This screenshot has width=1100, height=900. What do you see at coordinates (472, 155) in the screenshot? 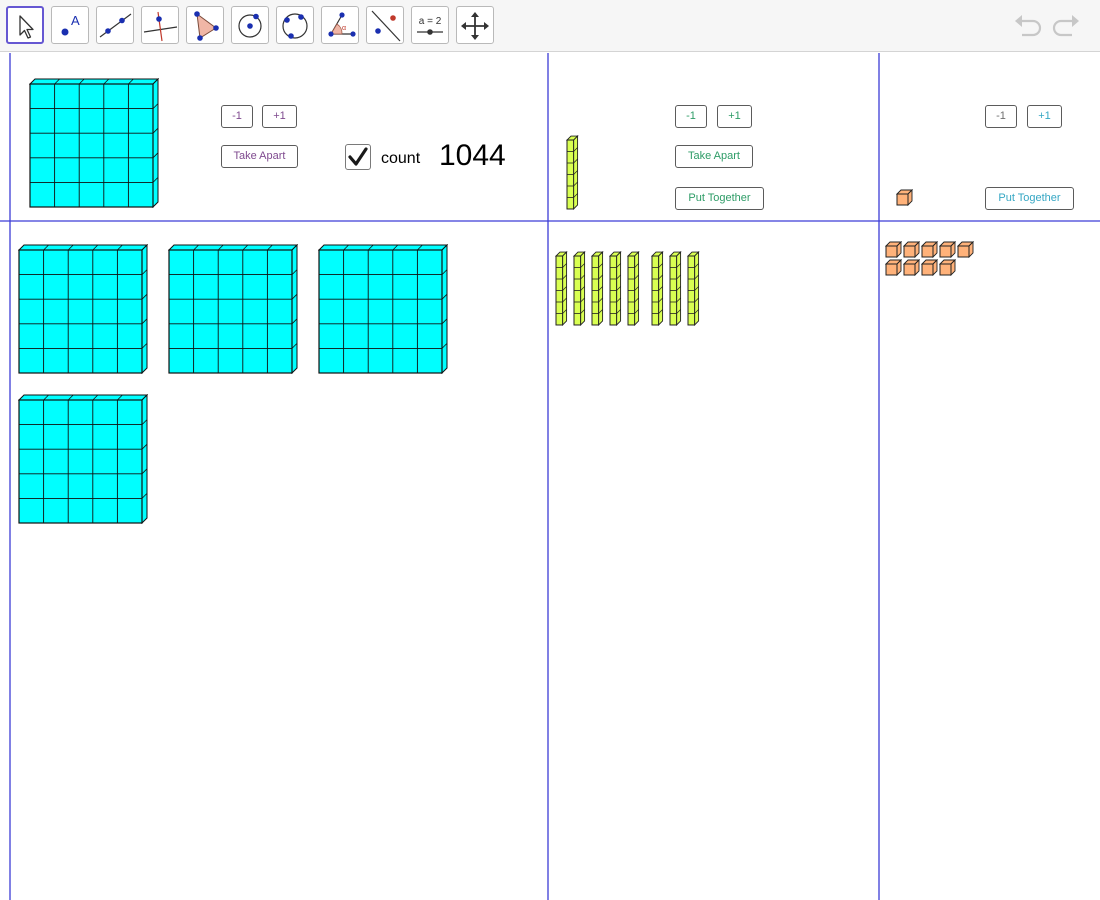
I see `count-value: 1044` at bounding box center [472, 155].